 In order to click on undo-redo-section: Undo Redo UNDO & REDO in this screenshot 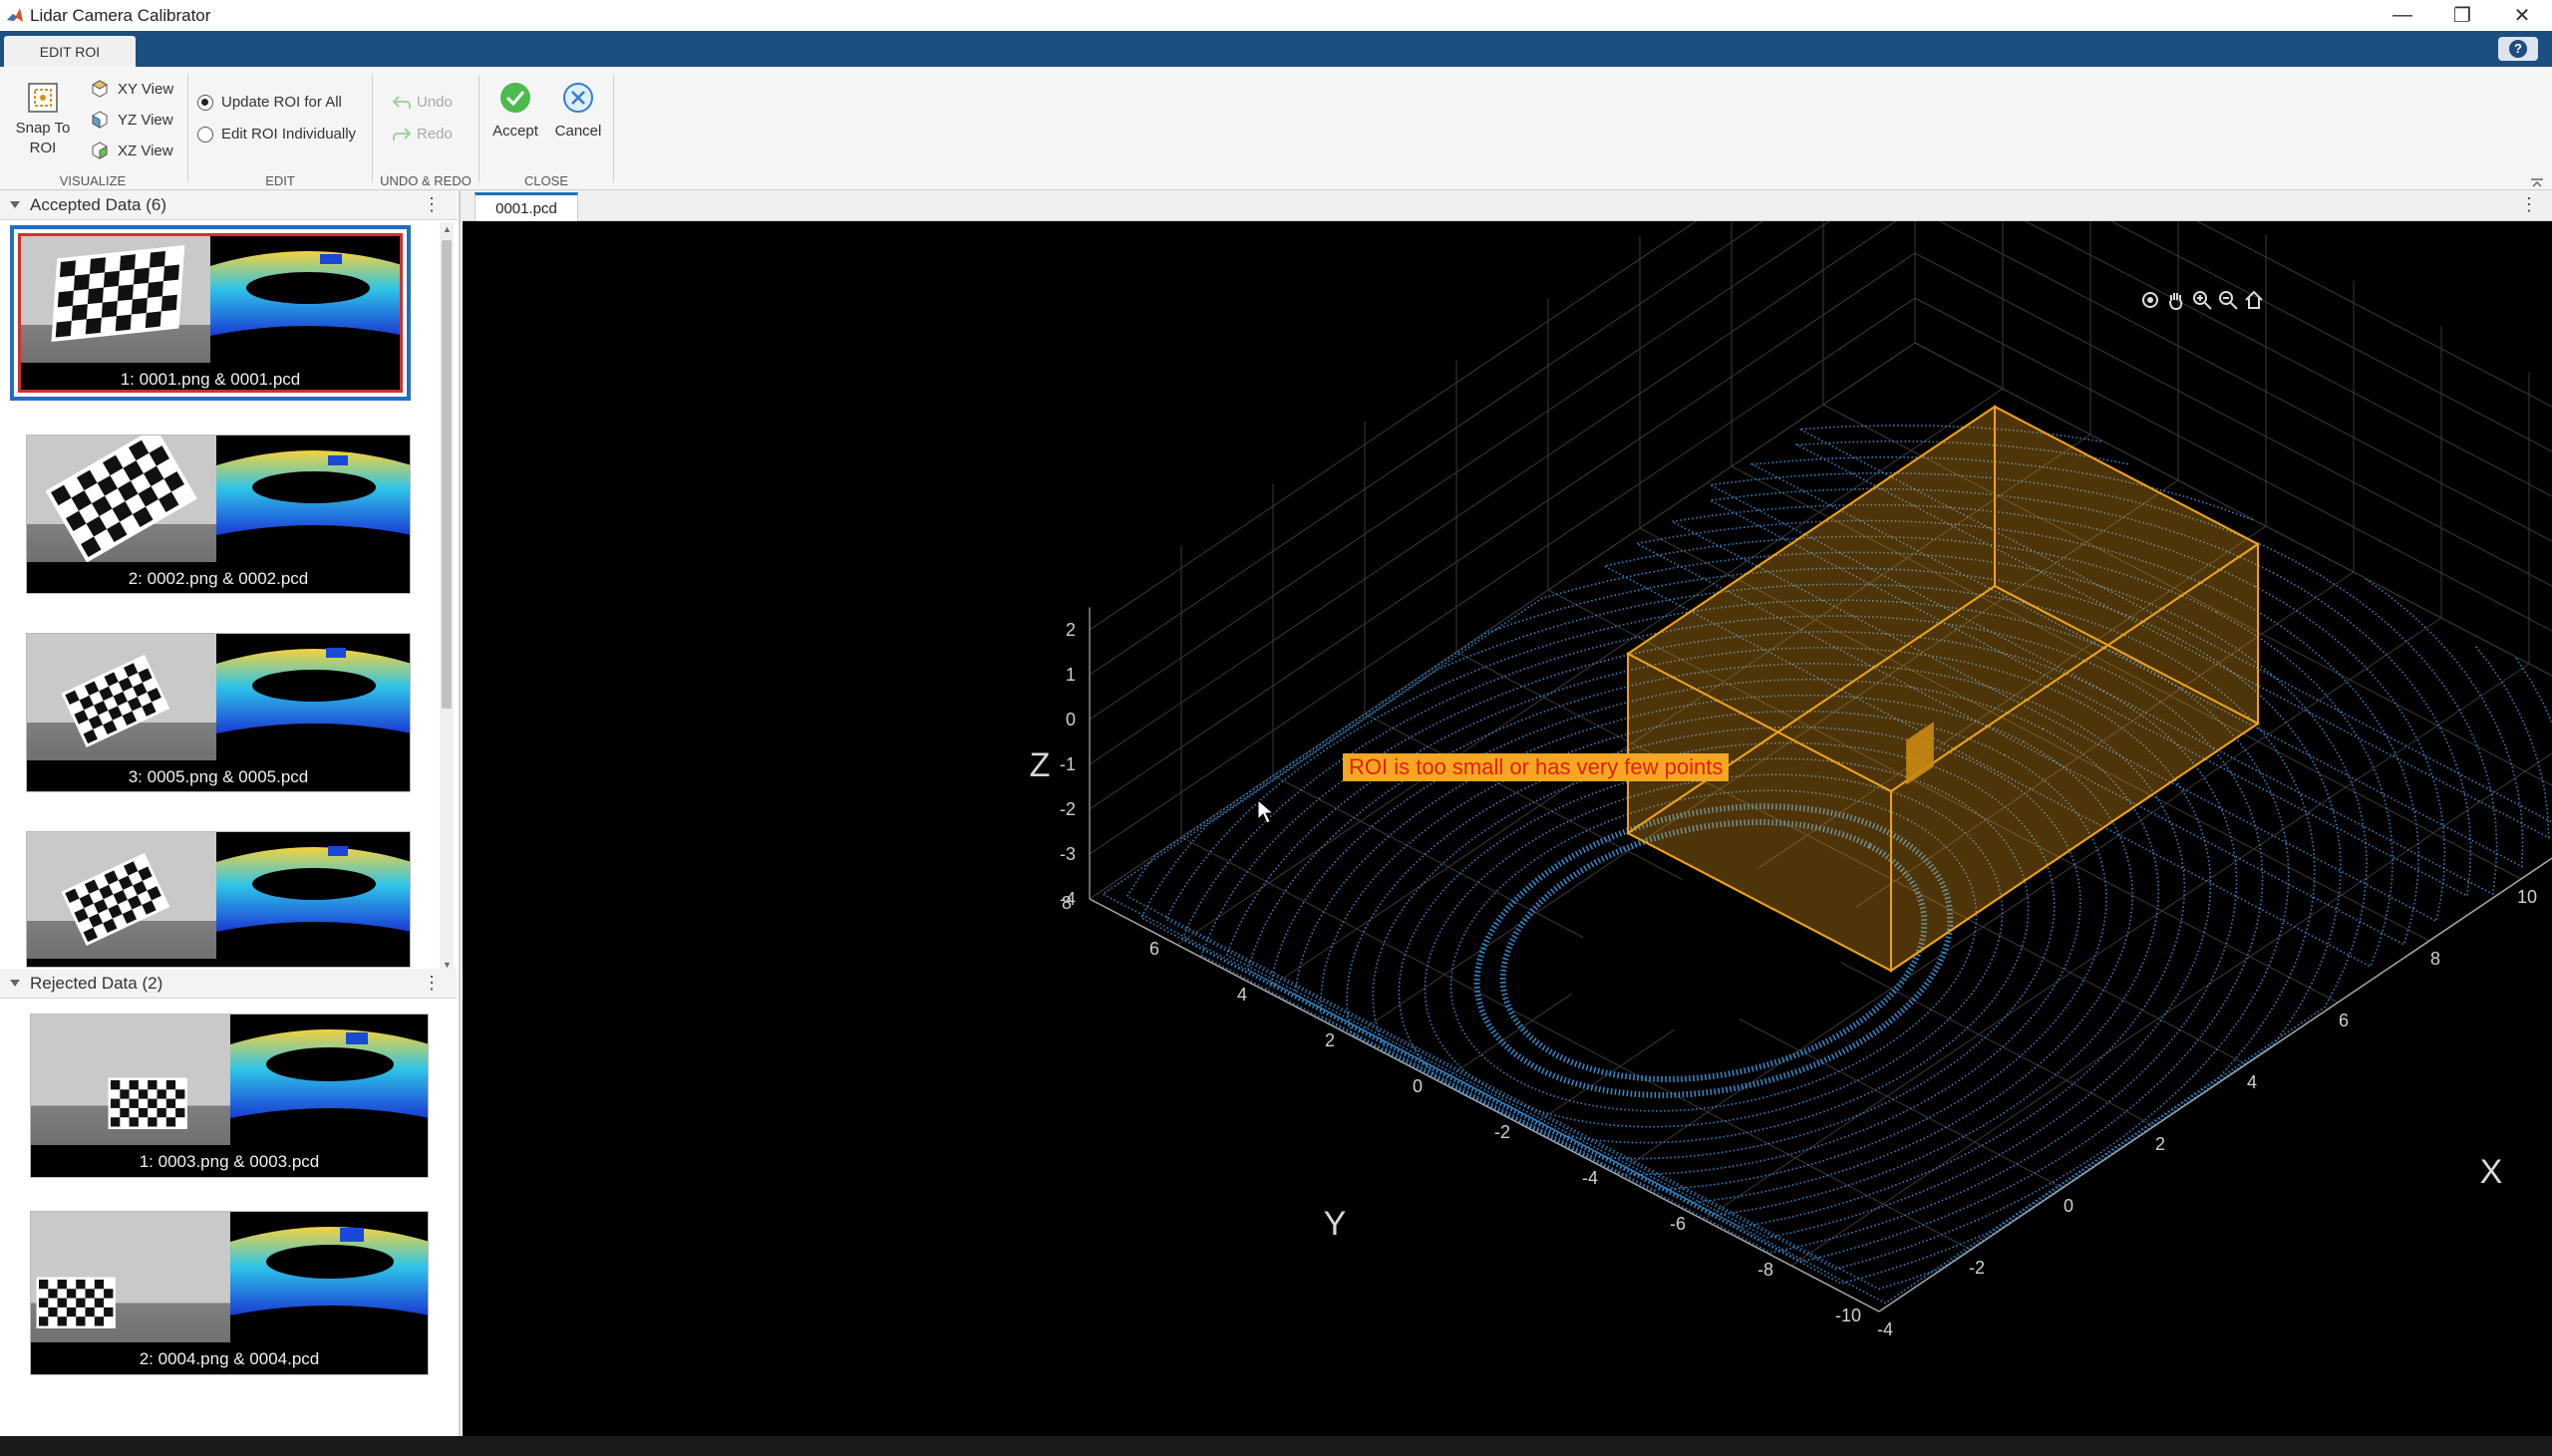, I will do `click(426, 128)`.